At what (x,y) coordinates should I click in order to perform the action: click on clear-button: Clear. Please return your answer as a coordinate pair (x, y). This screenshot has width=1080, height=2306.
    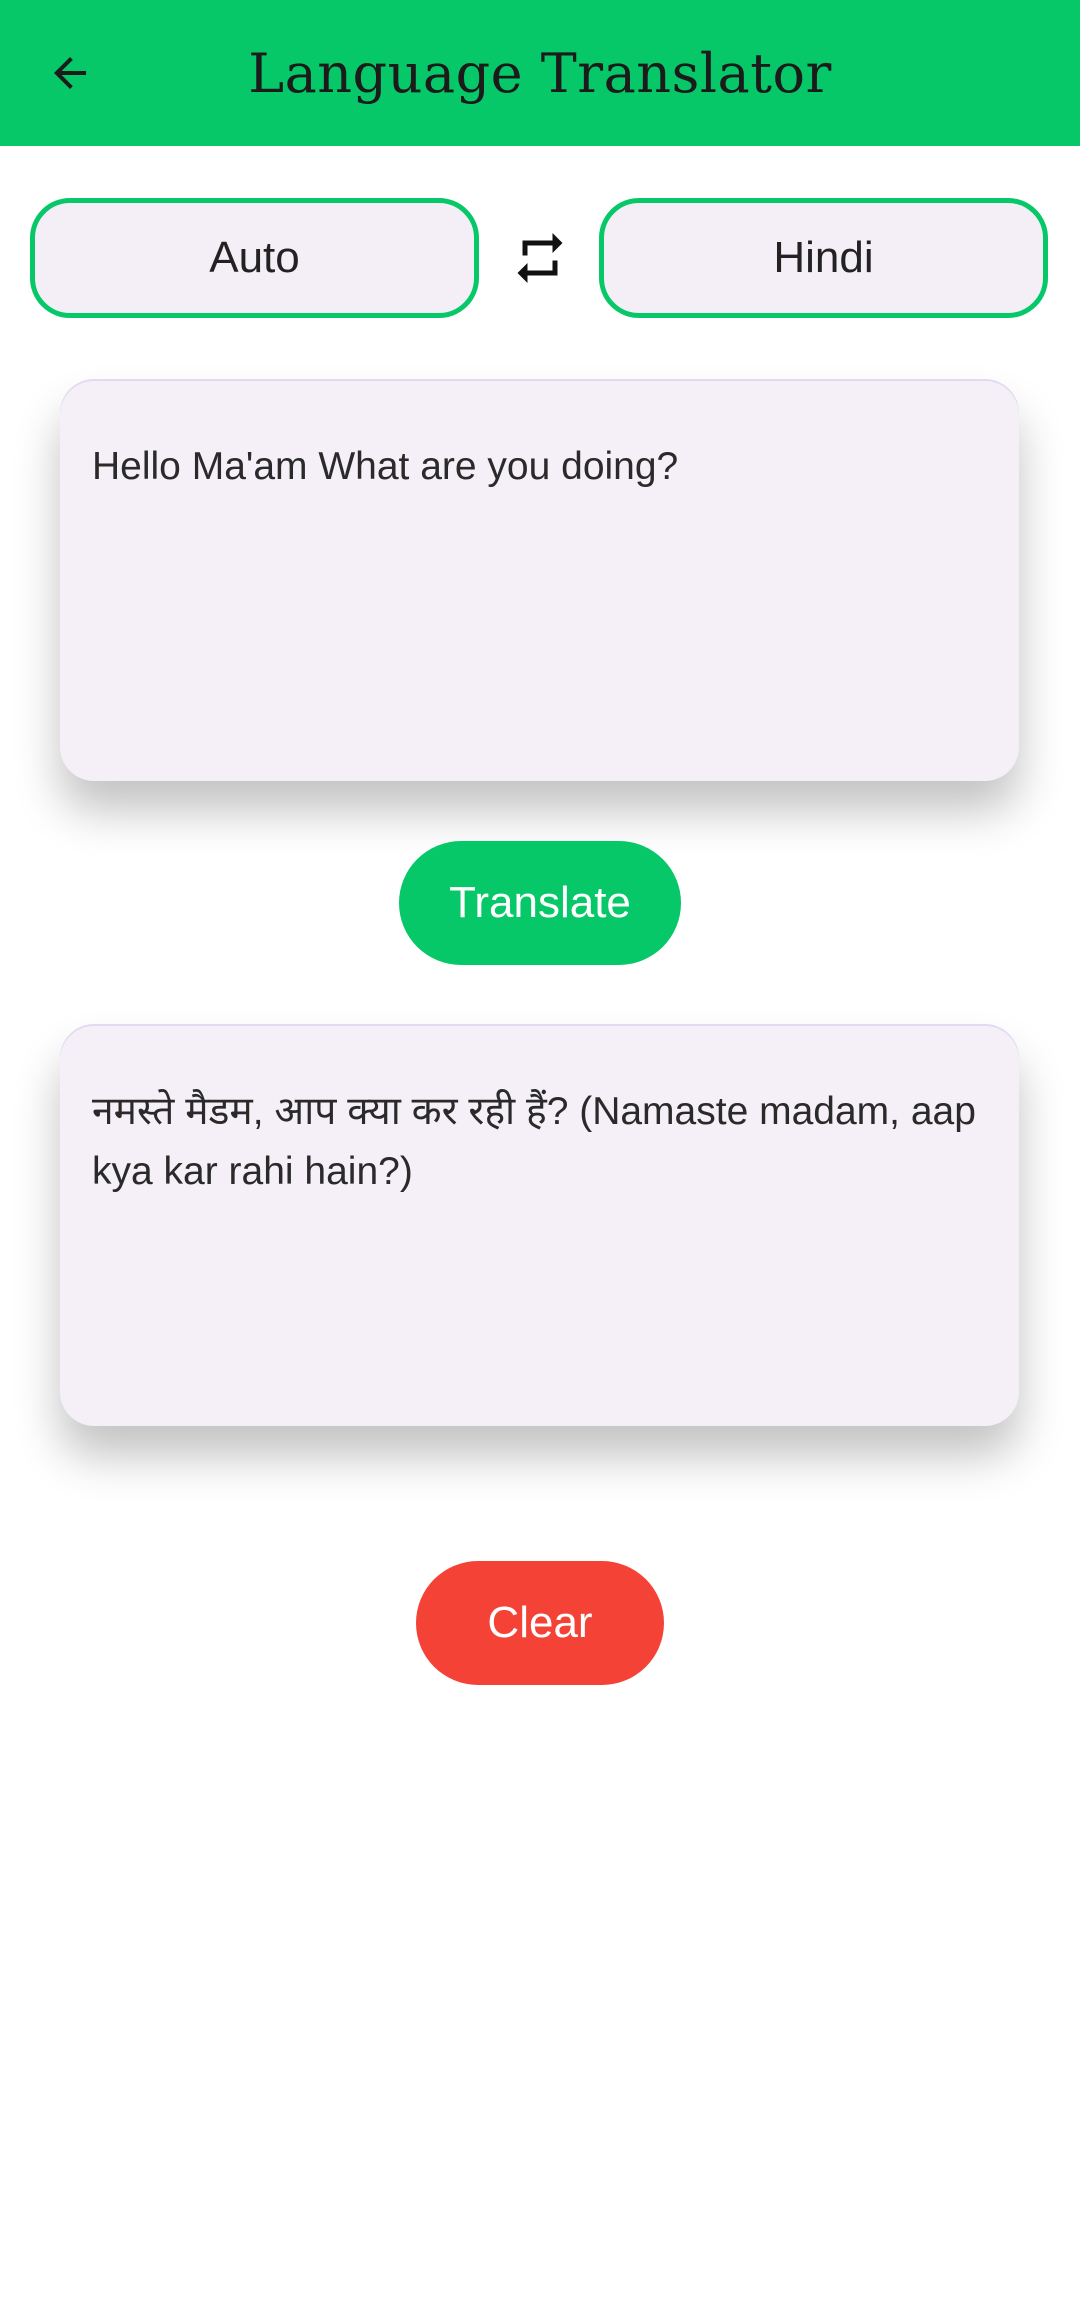
    Looking at the image, I should click on (540, 1623).